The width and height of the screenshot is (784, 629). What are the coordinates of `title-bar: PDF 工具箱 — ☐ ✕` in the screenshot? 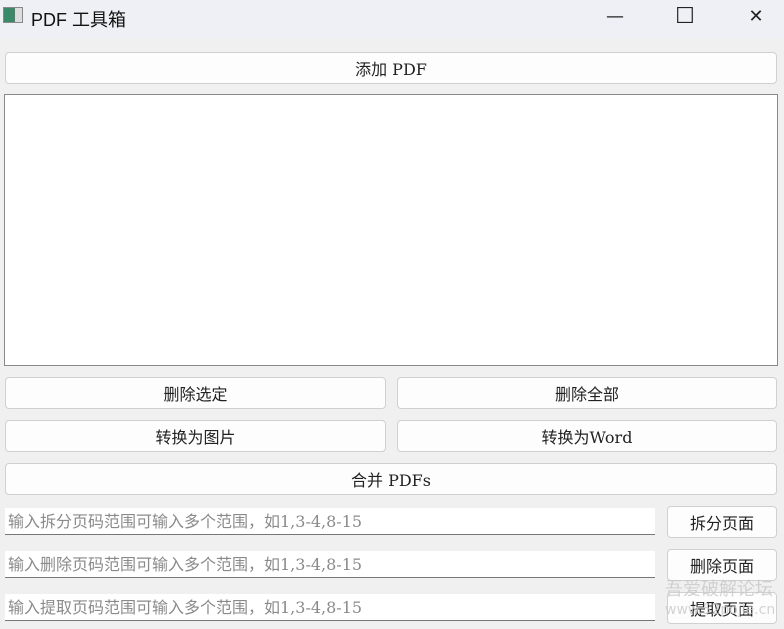 It's located at (392, 19).